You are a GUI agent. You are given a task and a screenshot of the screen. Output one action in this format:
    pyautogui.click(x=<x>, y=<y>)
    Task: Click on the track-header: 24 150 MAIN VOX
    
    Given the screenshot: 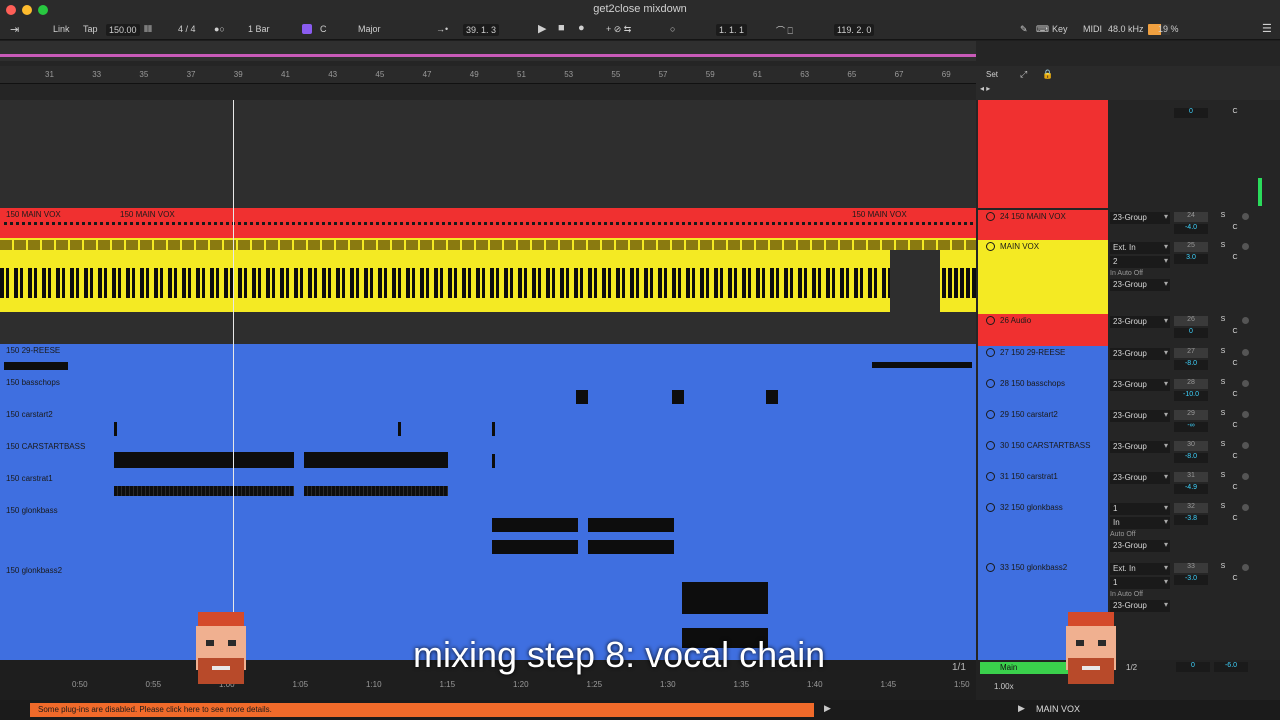 What is the action you would take?
    pyautogui.click(x=1043, y=225)
    